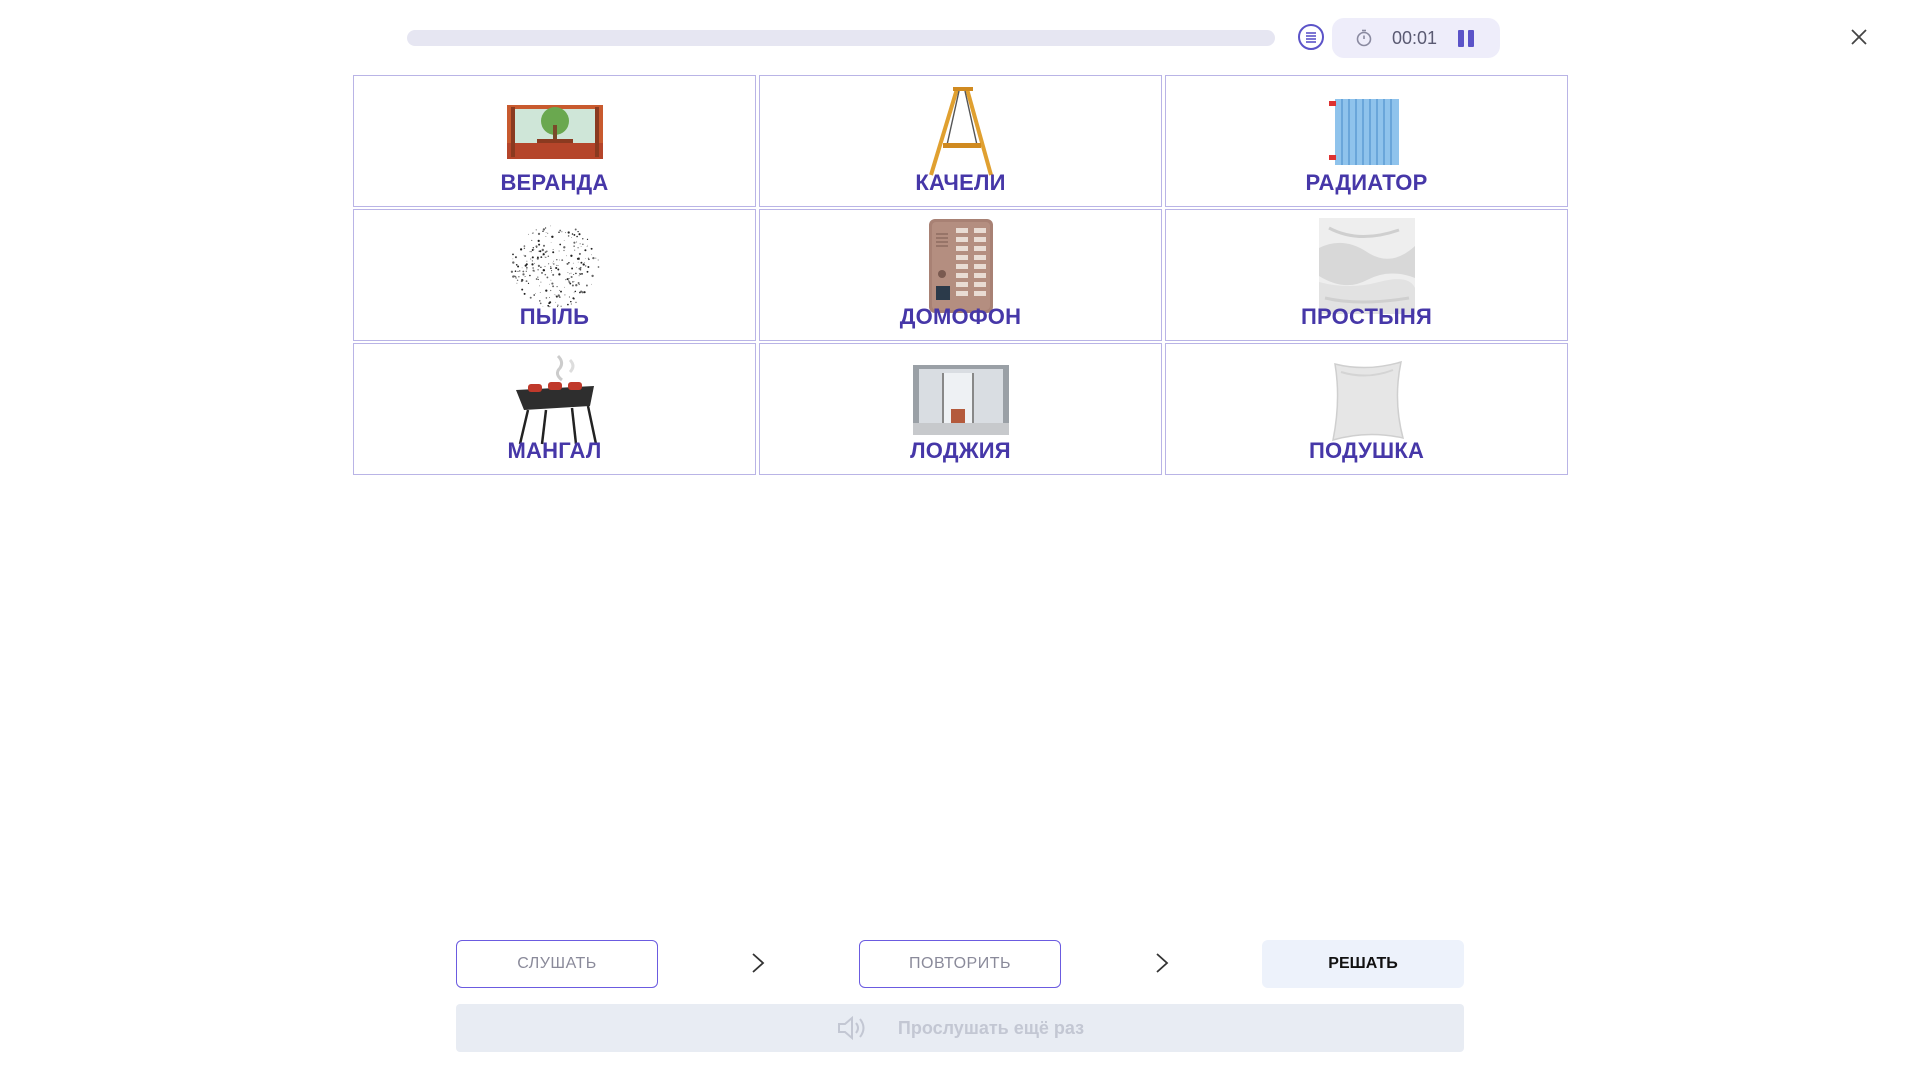 The image size is (1920, 1080). I want to click on grill-image, so click(555, 400).